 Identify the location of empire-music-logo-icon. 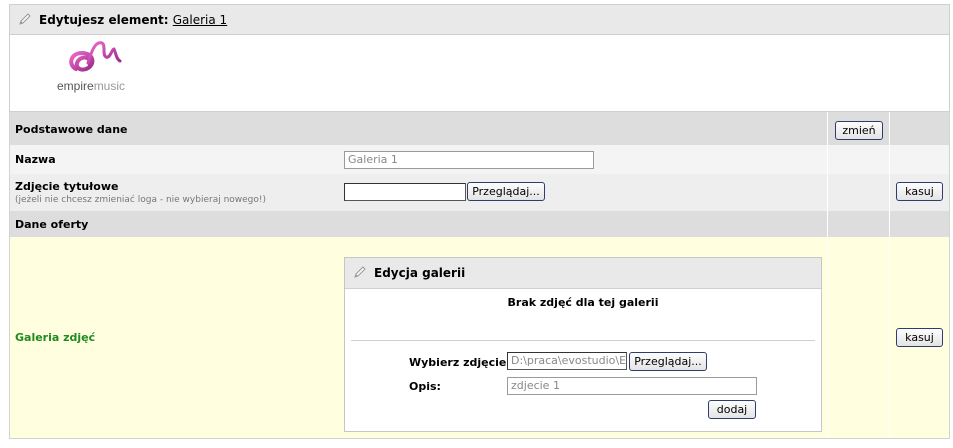
(95, 56).